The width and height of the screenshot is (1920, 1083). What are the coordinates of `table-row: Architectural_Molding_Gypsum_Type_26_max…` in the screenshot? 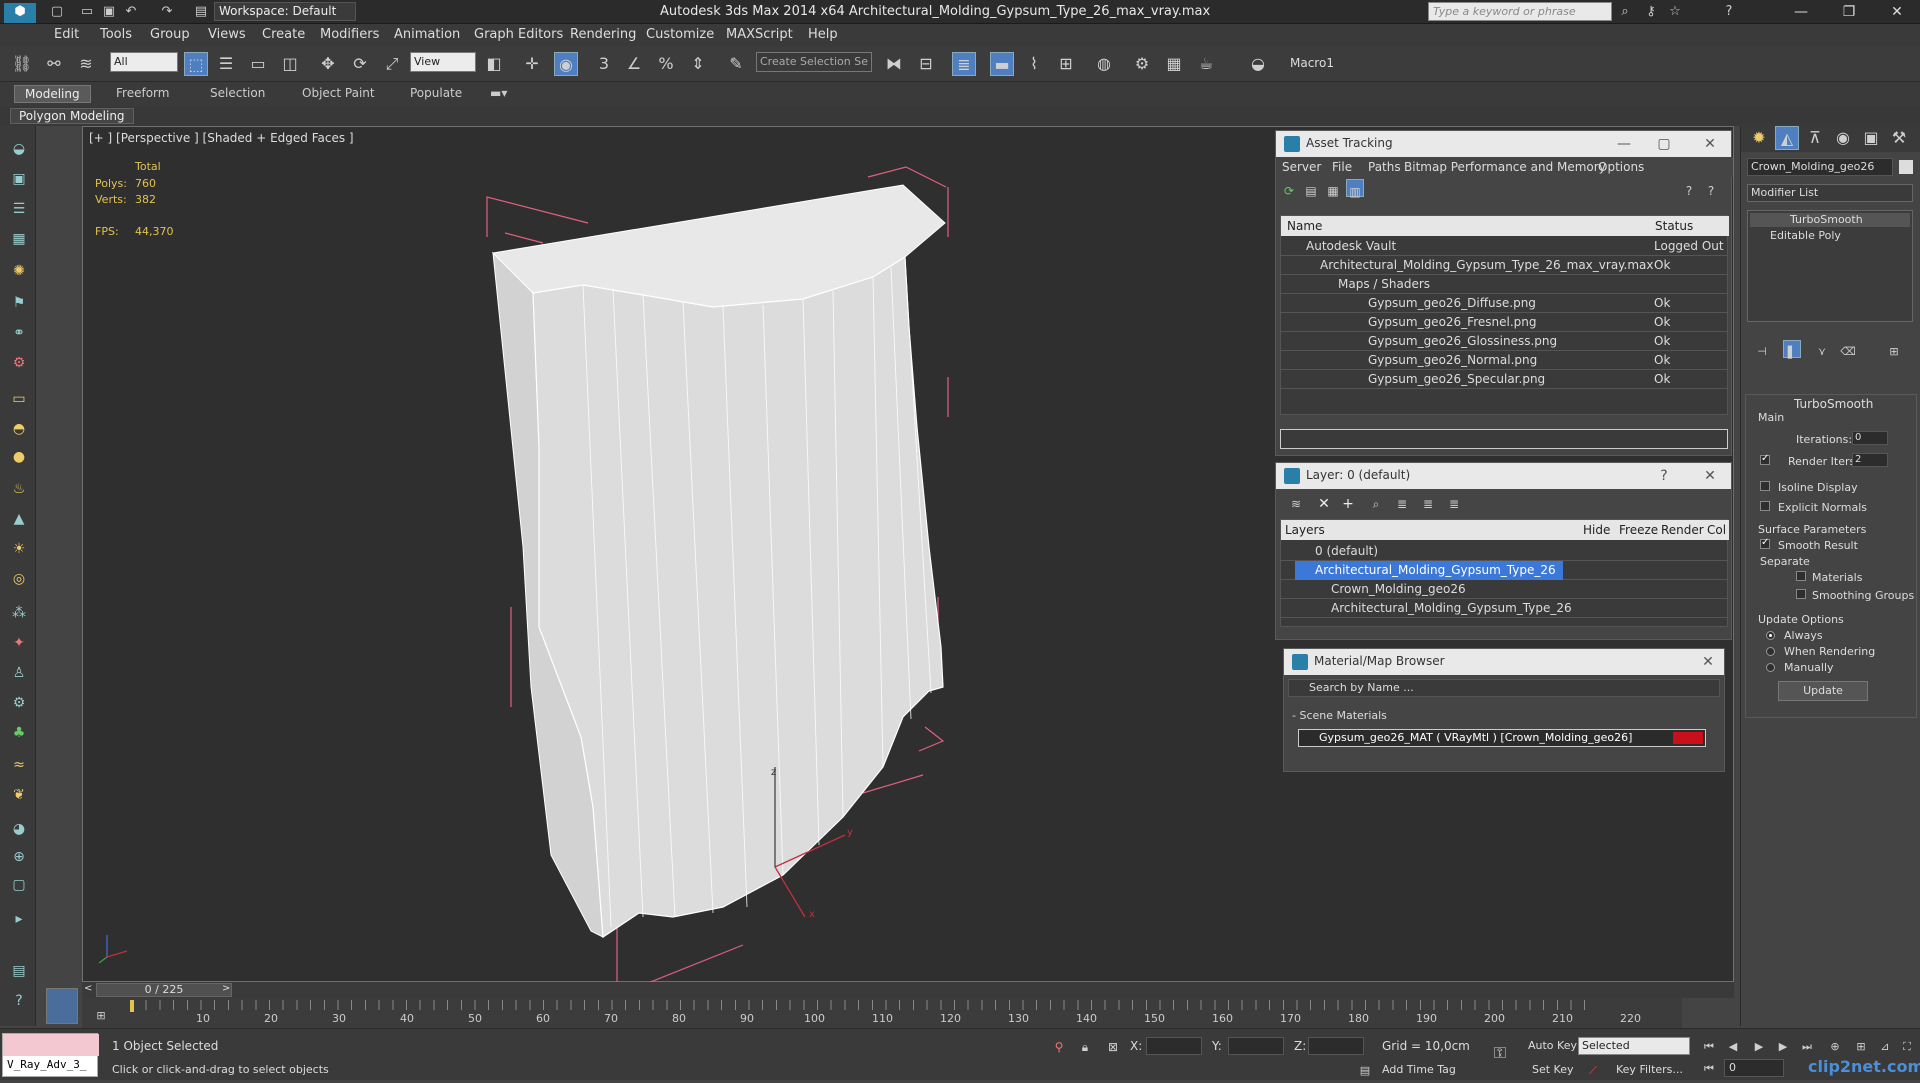 It's located at (1504, 265).